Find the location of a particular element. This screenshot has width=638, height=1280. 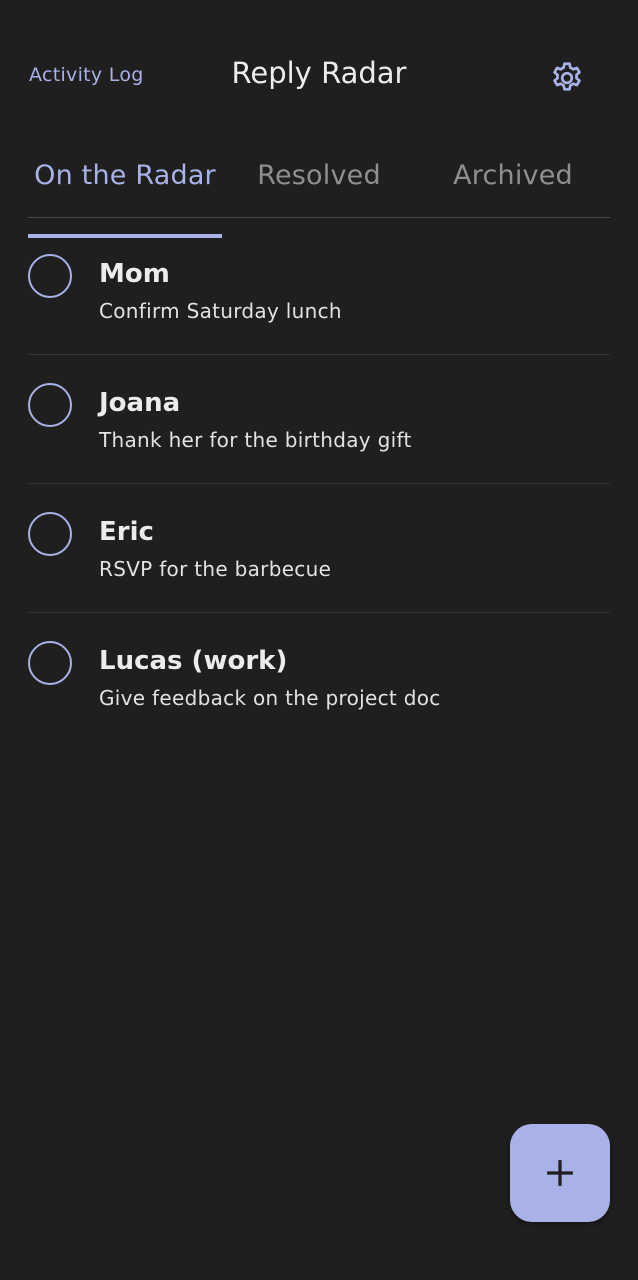

plus-icon is located at coordinates (560, 1173).